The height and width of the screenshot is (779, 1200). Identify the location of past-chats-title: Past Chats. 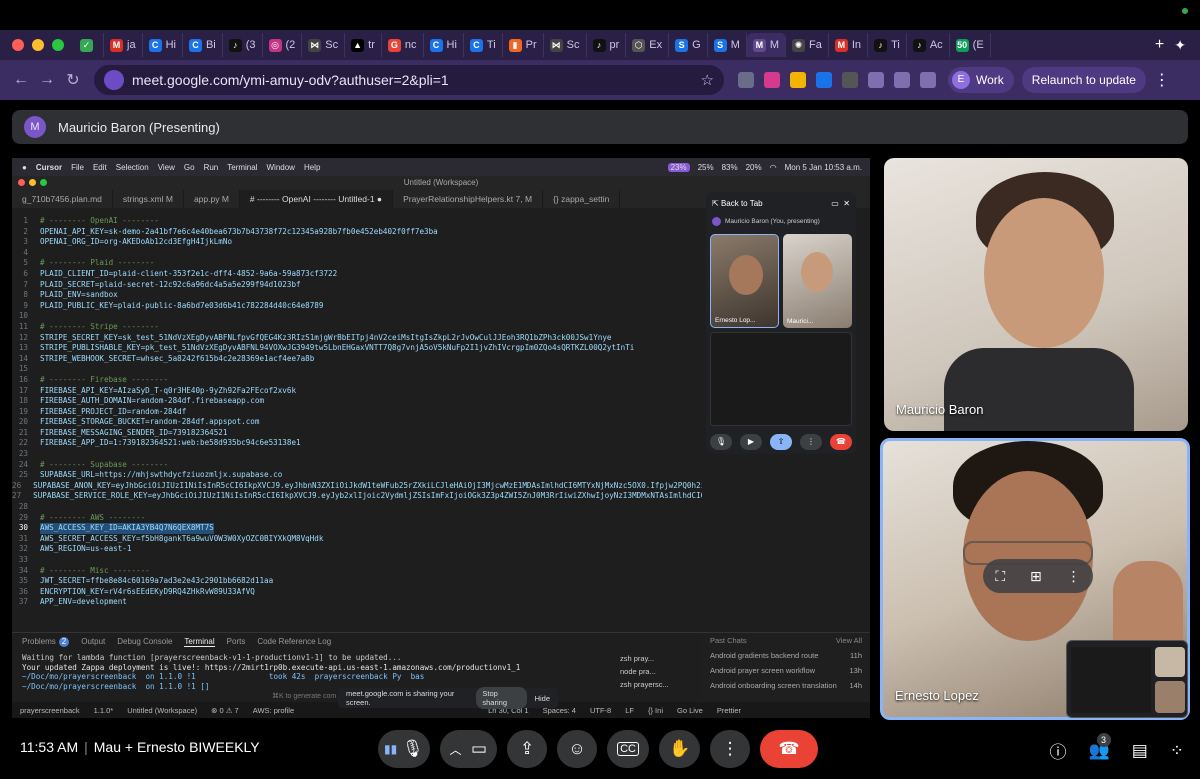
(728, 640).